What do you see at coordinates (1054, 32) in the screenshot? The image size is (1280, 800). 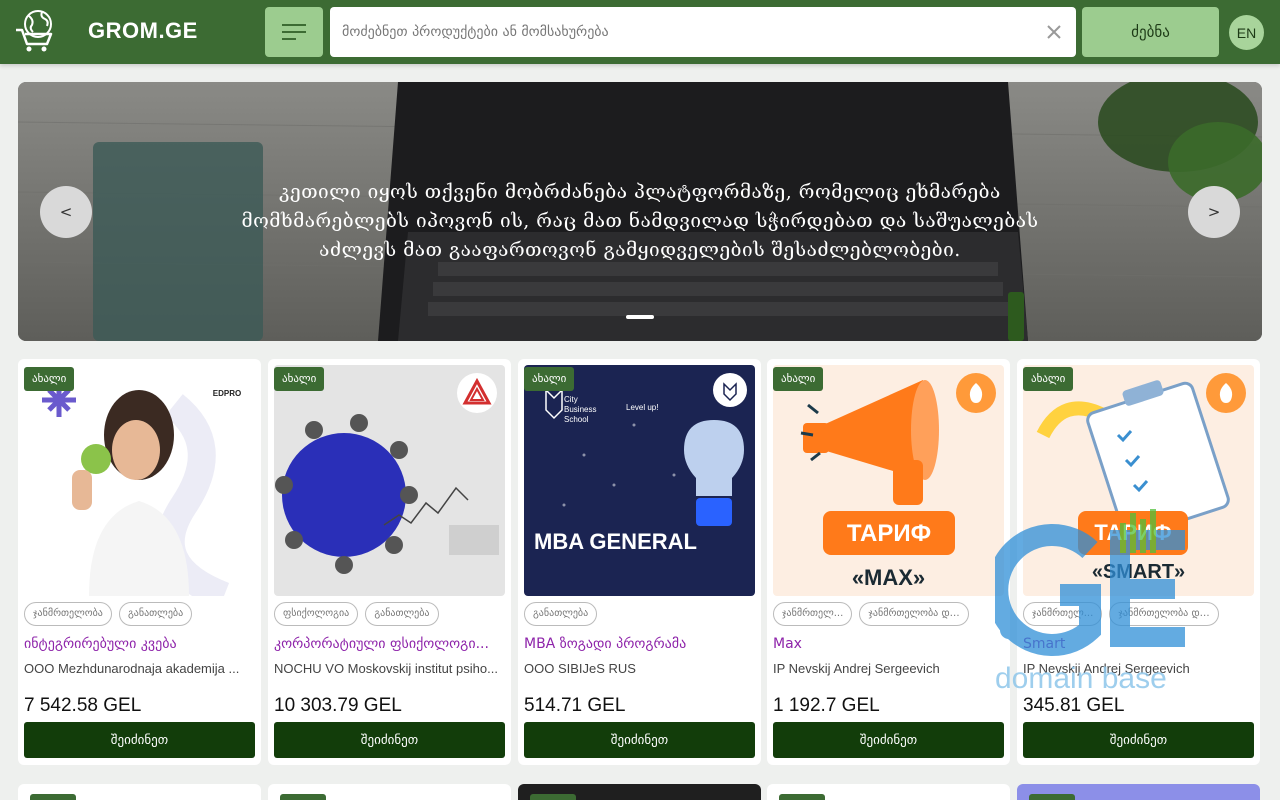 I see `clear-icon` at bounding box center [1054, 32].